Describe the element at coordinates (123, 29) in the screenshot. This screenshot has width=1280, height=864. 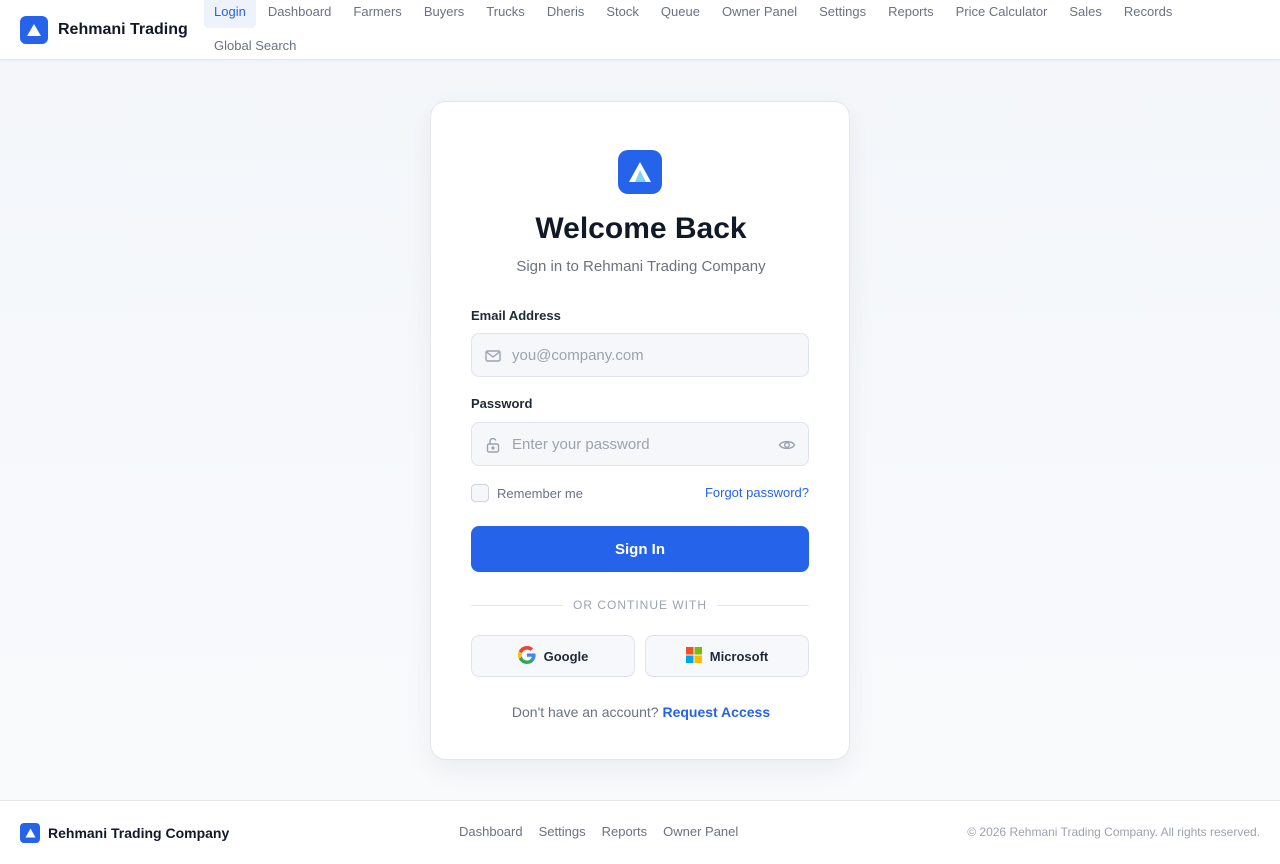
I see `brand-name: Rehmani Trading` at that location.